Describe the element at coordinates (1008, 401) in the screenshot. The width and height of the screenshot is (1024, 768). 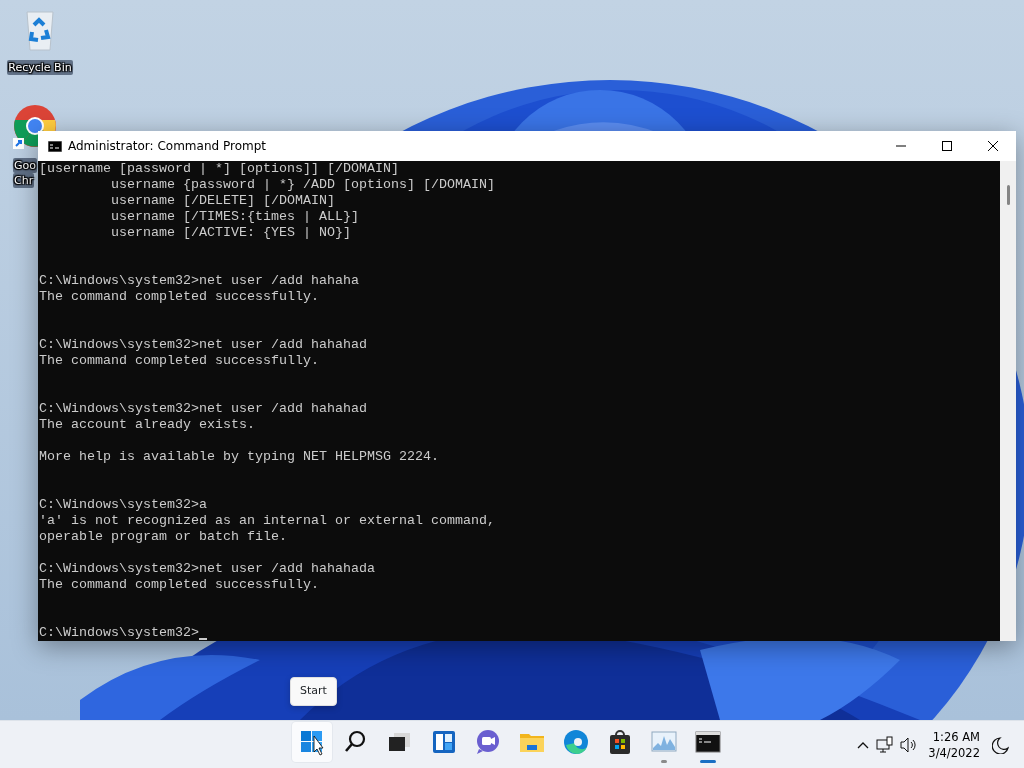
I see `scrollbar` at that location.